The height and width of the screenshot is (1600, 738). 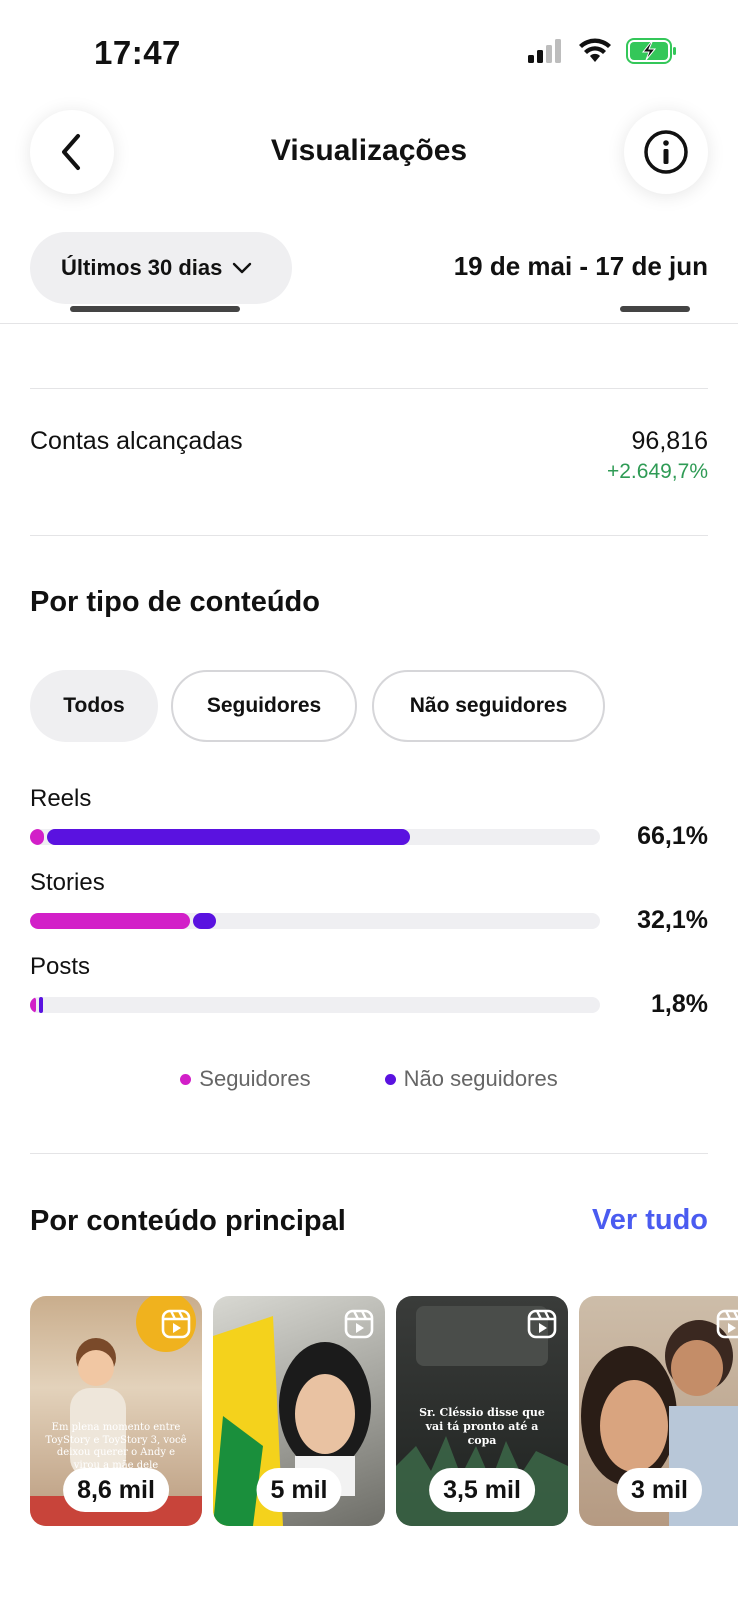 I want to click on section-title-top-content: Por conteúdo principal, so click(x=188, y=1221).